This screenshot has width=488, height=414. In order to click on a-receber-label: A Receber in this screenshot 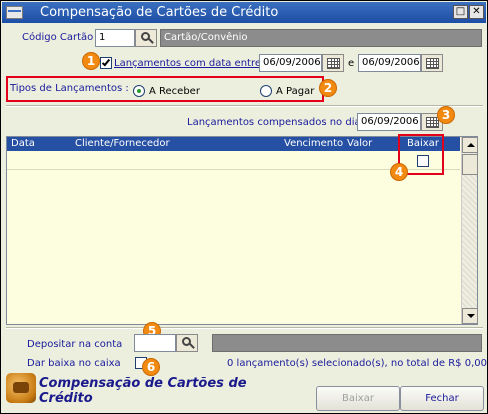, I will do `click(174, 91)`.